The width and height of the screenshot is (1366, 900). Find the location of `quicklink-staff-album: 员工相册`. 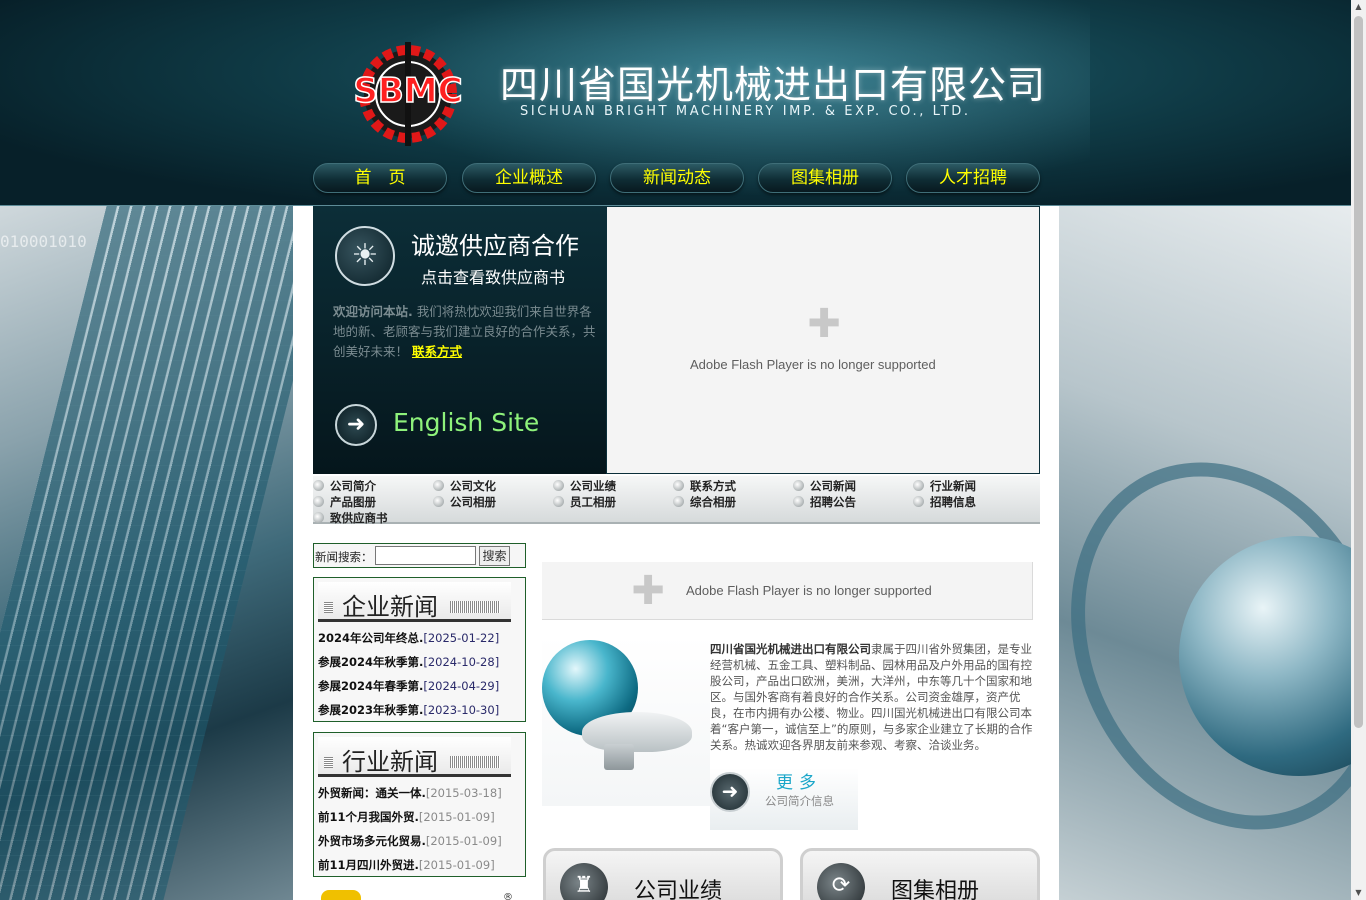

quicklink-staff-album: 员工相册 is located at coordinates (584, 502).